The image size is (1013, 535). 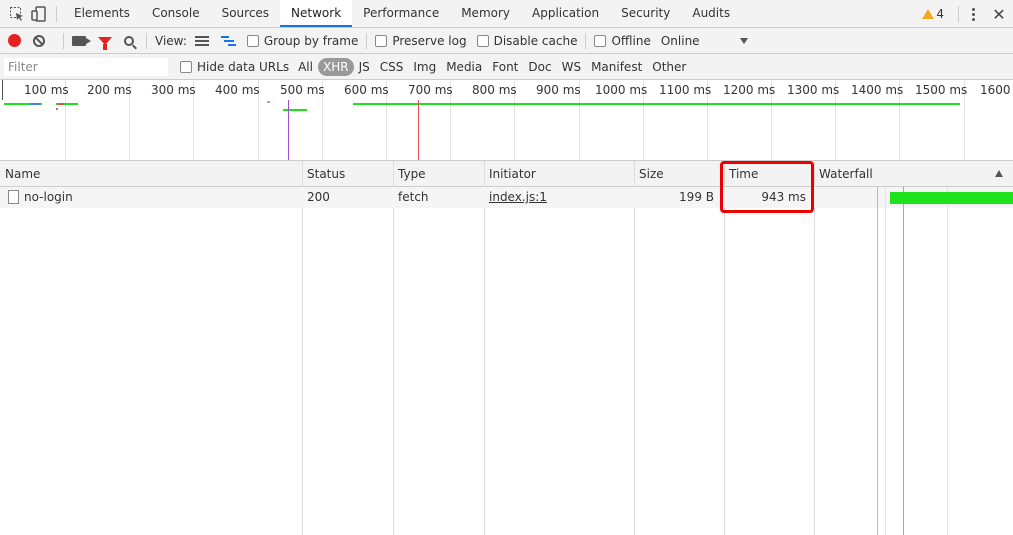 What do you see at coordinates (494, 90) in the screenshot?
I see `overview-tick: 800 ms` at bounding box center [494, 90].